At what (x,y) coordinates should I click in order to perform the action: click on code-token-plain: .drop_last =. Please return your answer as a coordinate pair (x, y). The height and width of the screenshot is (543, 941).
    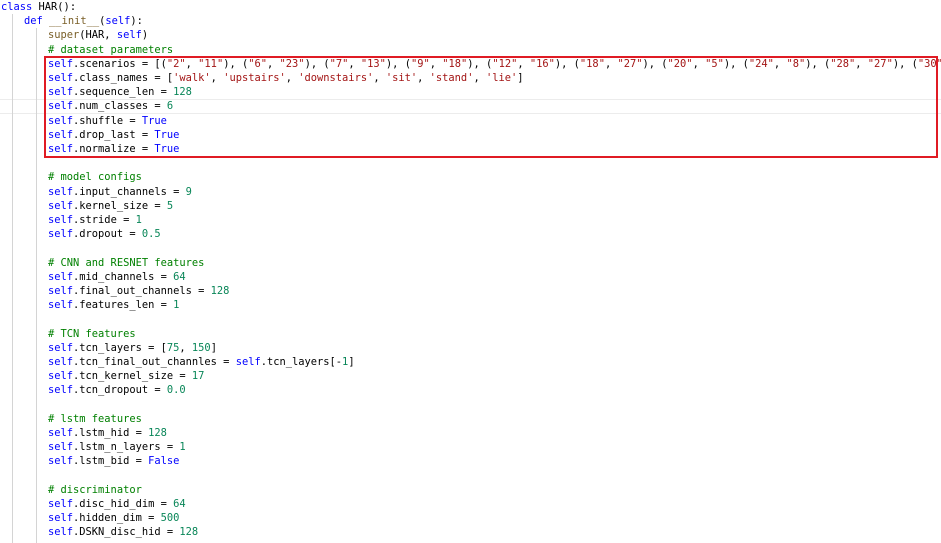
    Looking at the image, I should click on (114, 134).